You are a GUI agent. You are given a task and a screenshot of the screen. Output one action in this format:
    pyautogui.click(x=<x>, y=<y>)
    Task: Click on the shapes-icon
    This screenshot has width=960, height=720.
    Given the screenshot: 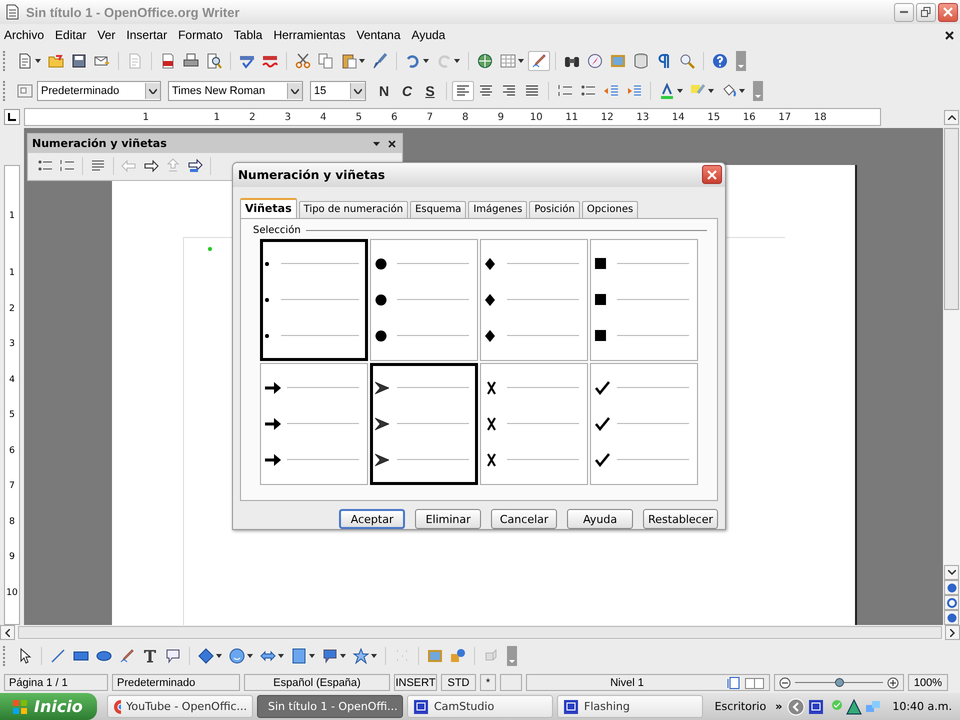 What is the action you would take?
    pyautogui.click(x=458, y=656)
    